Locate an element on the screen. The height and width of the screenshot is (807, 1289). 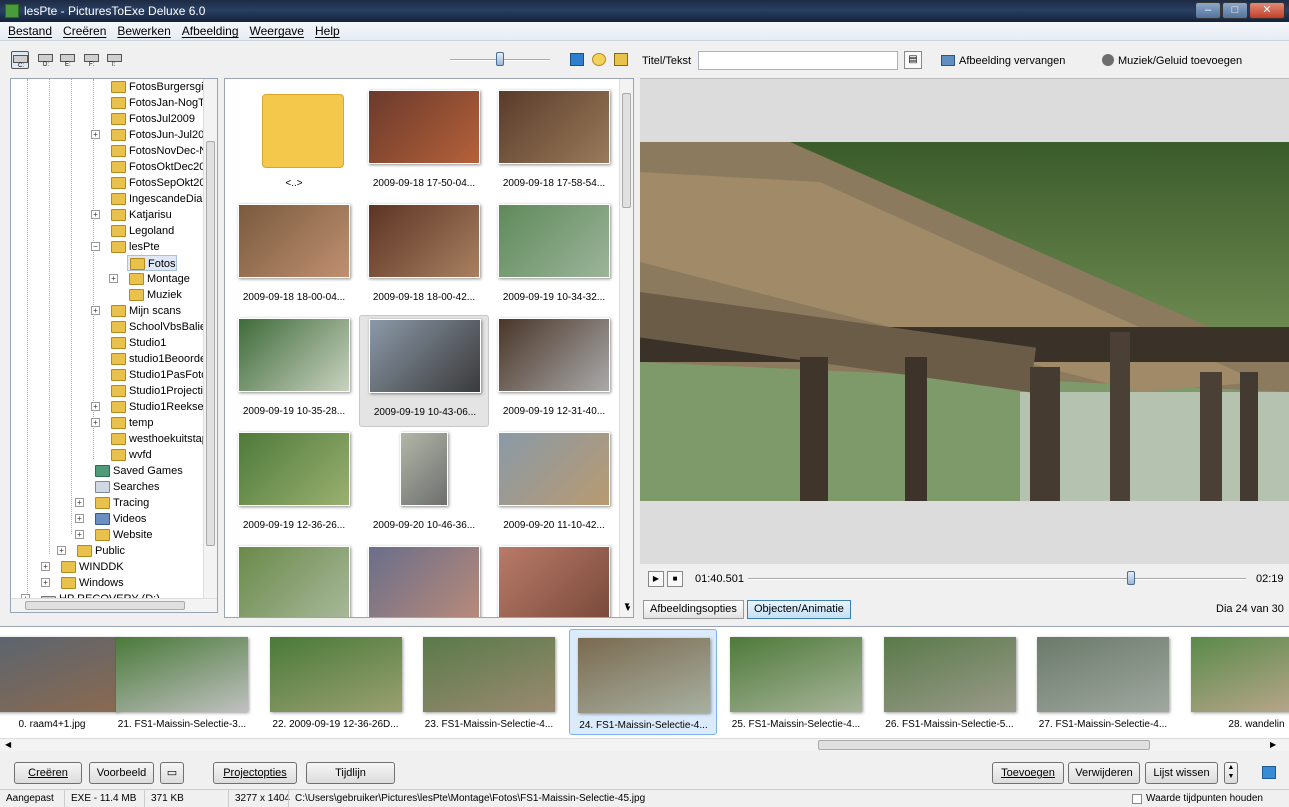
menu-weergave: Weergave is located at coordinates (277, 31).